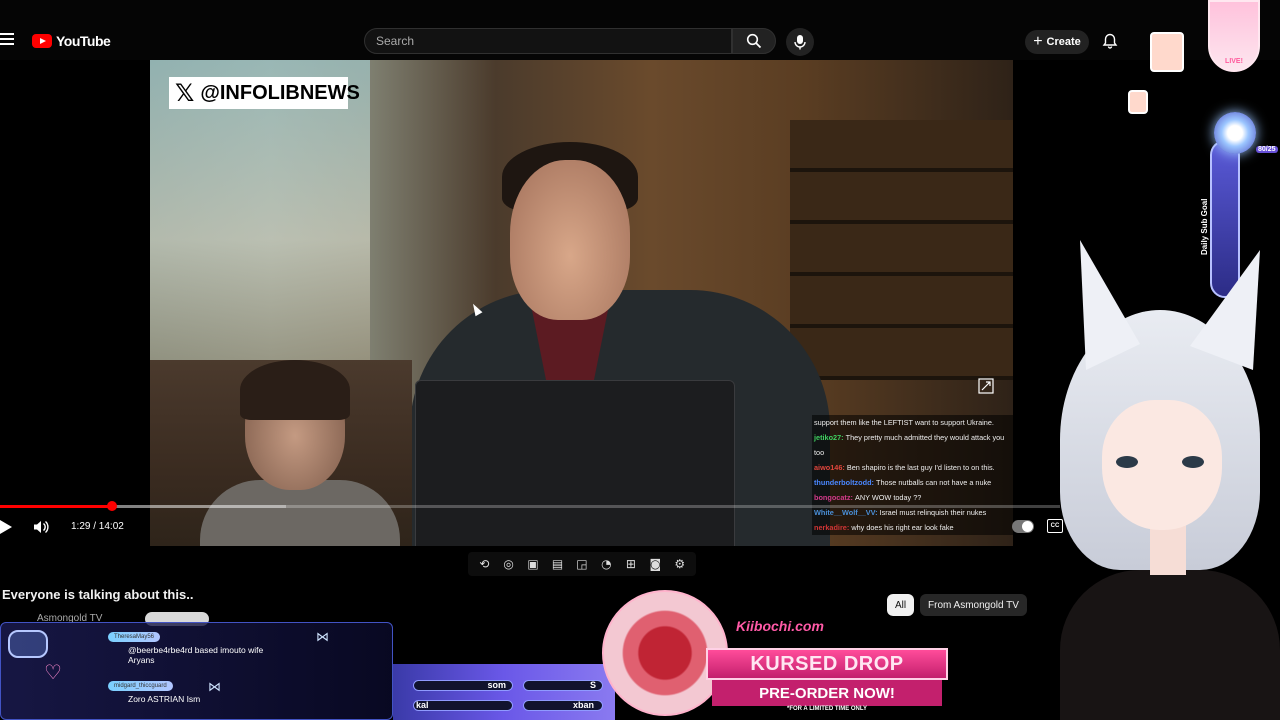  Describe the element at coordinates (83, 41) in the screenshot. I see `logo-text: YouTube` at that location.